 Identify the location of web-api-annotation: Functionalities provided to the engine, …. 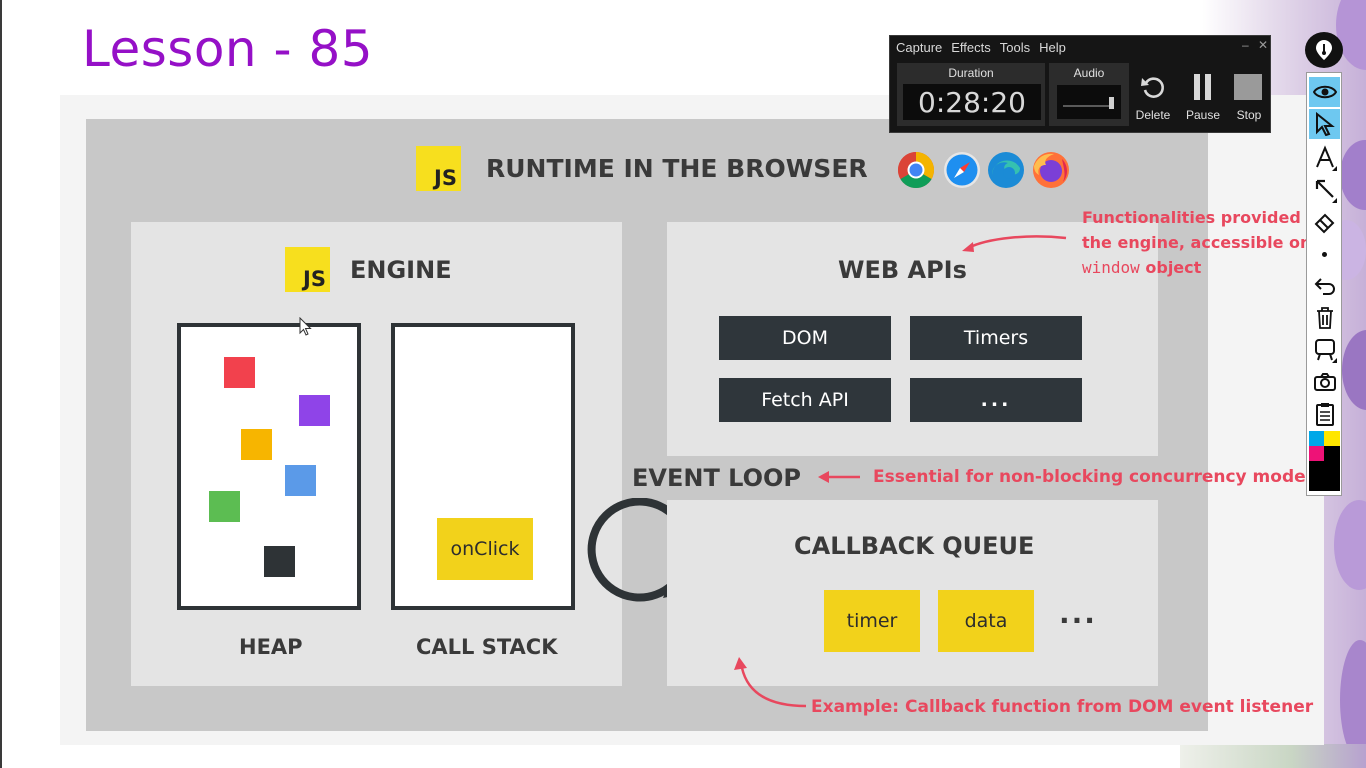
(1196, 242).